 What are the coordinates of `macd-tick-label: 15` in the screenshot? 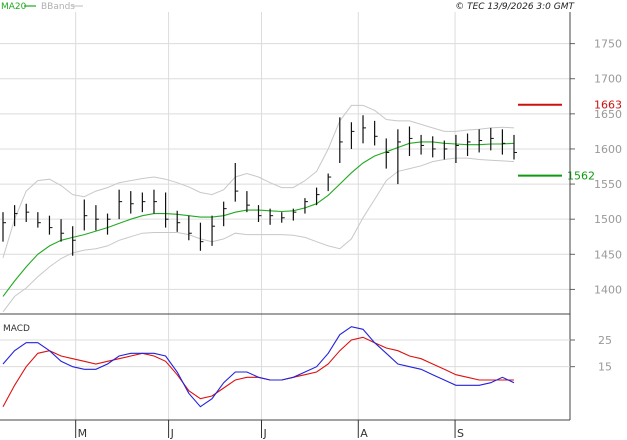 It's located at (605, 367).